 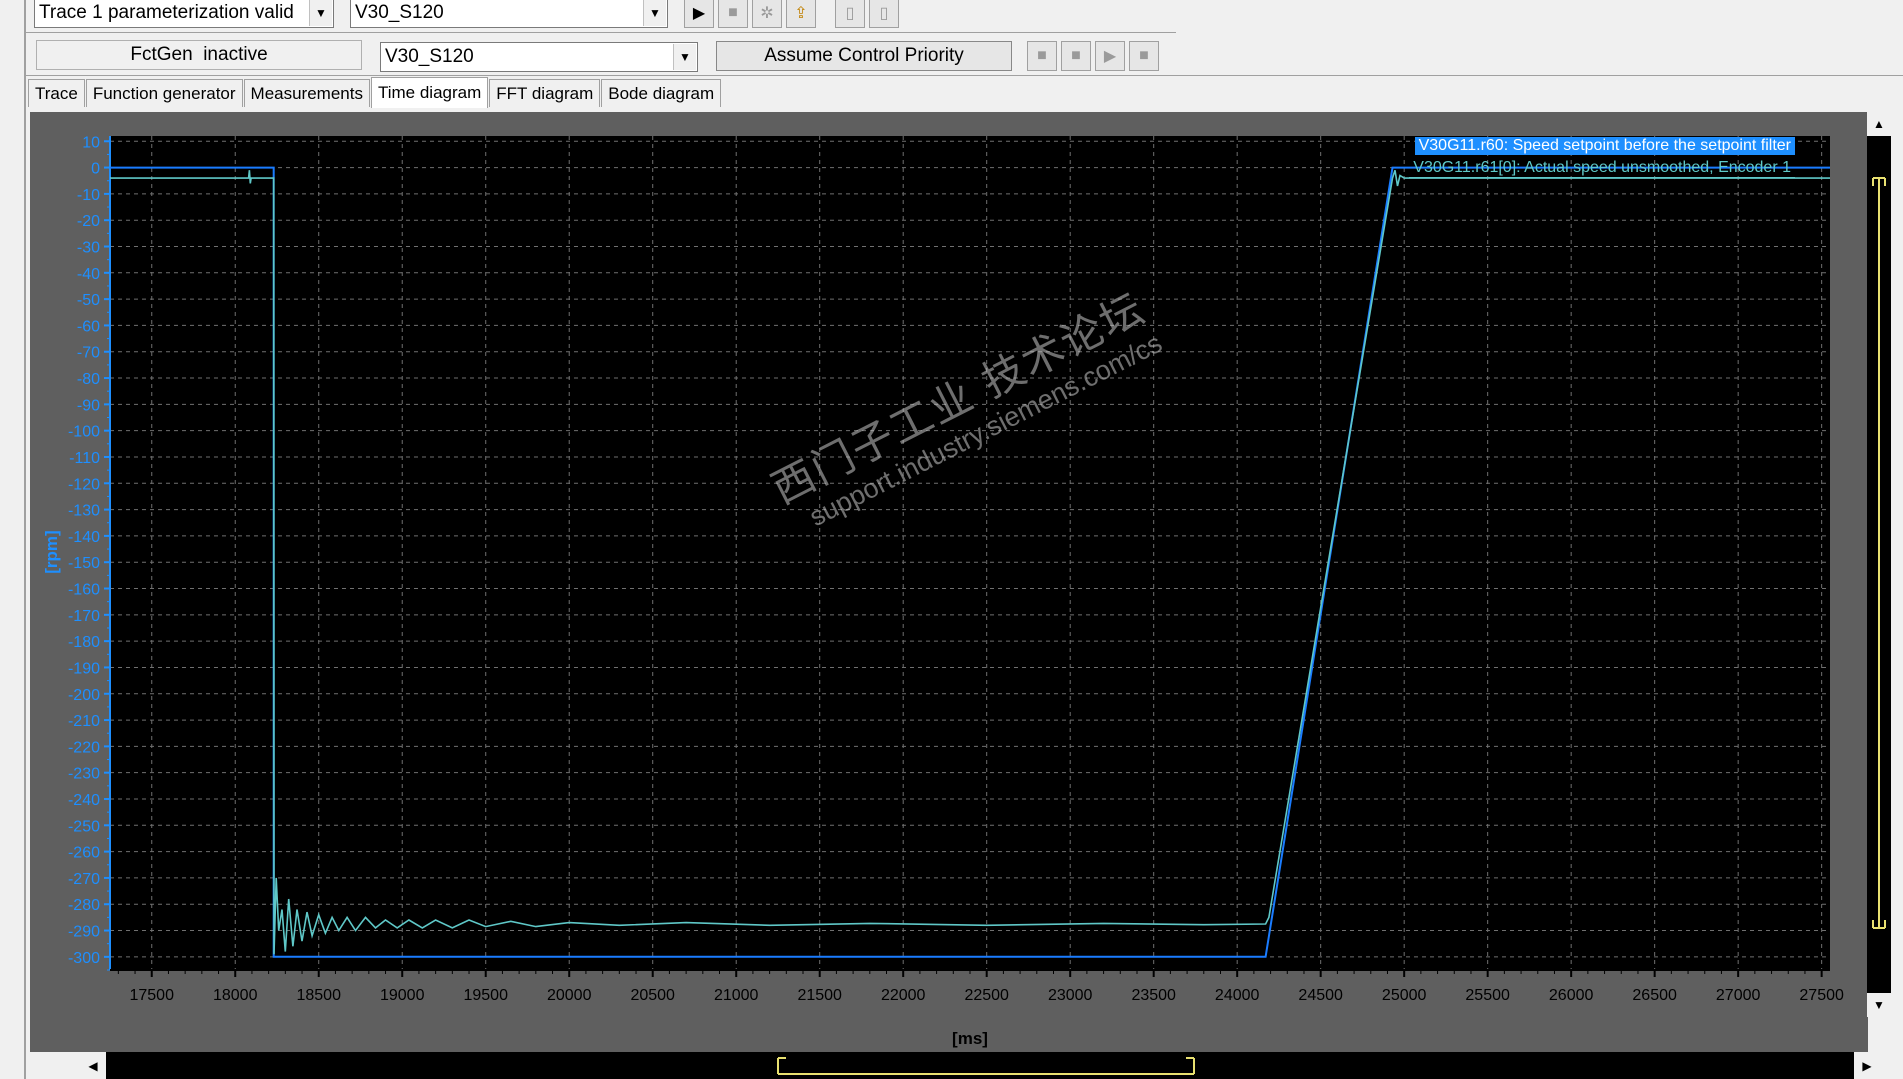 I want to click on y-tick-label: -270, so click(x=84, y=879).